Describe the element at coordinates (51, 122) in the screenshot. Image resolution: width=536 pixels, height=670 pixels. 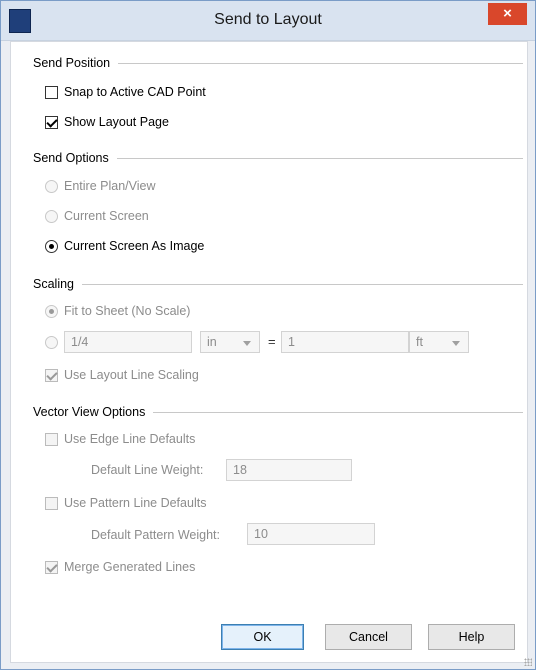
I see `checkbox-checked-icon` at that location.